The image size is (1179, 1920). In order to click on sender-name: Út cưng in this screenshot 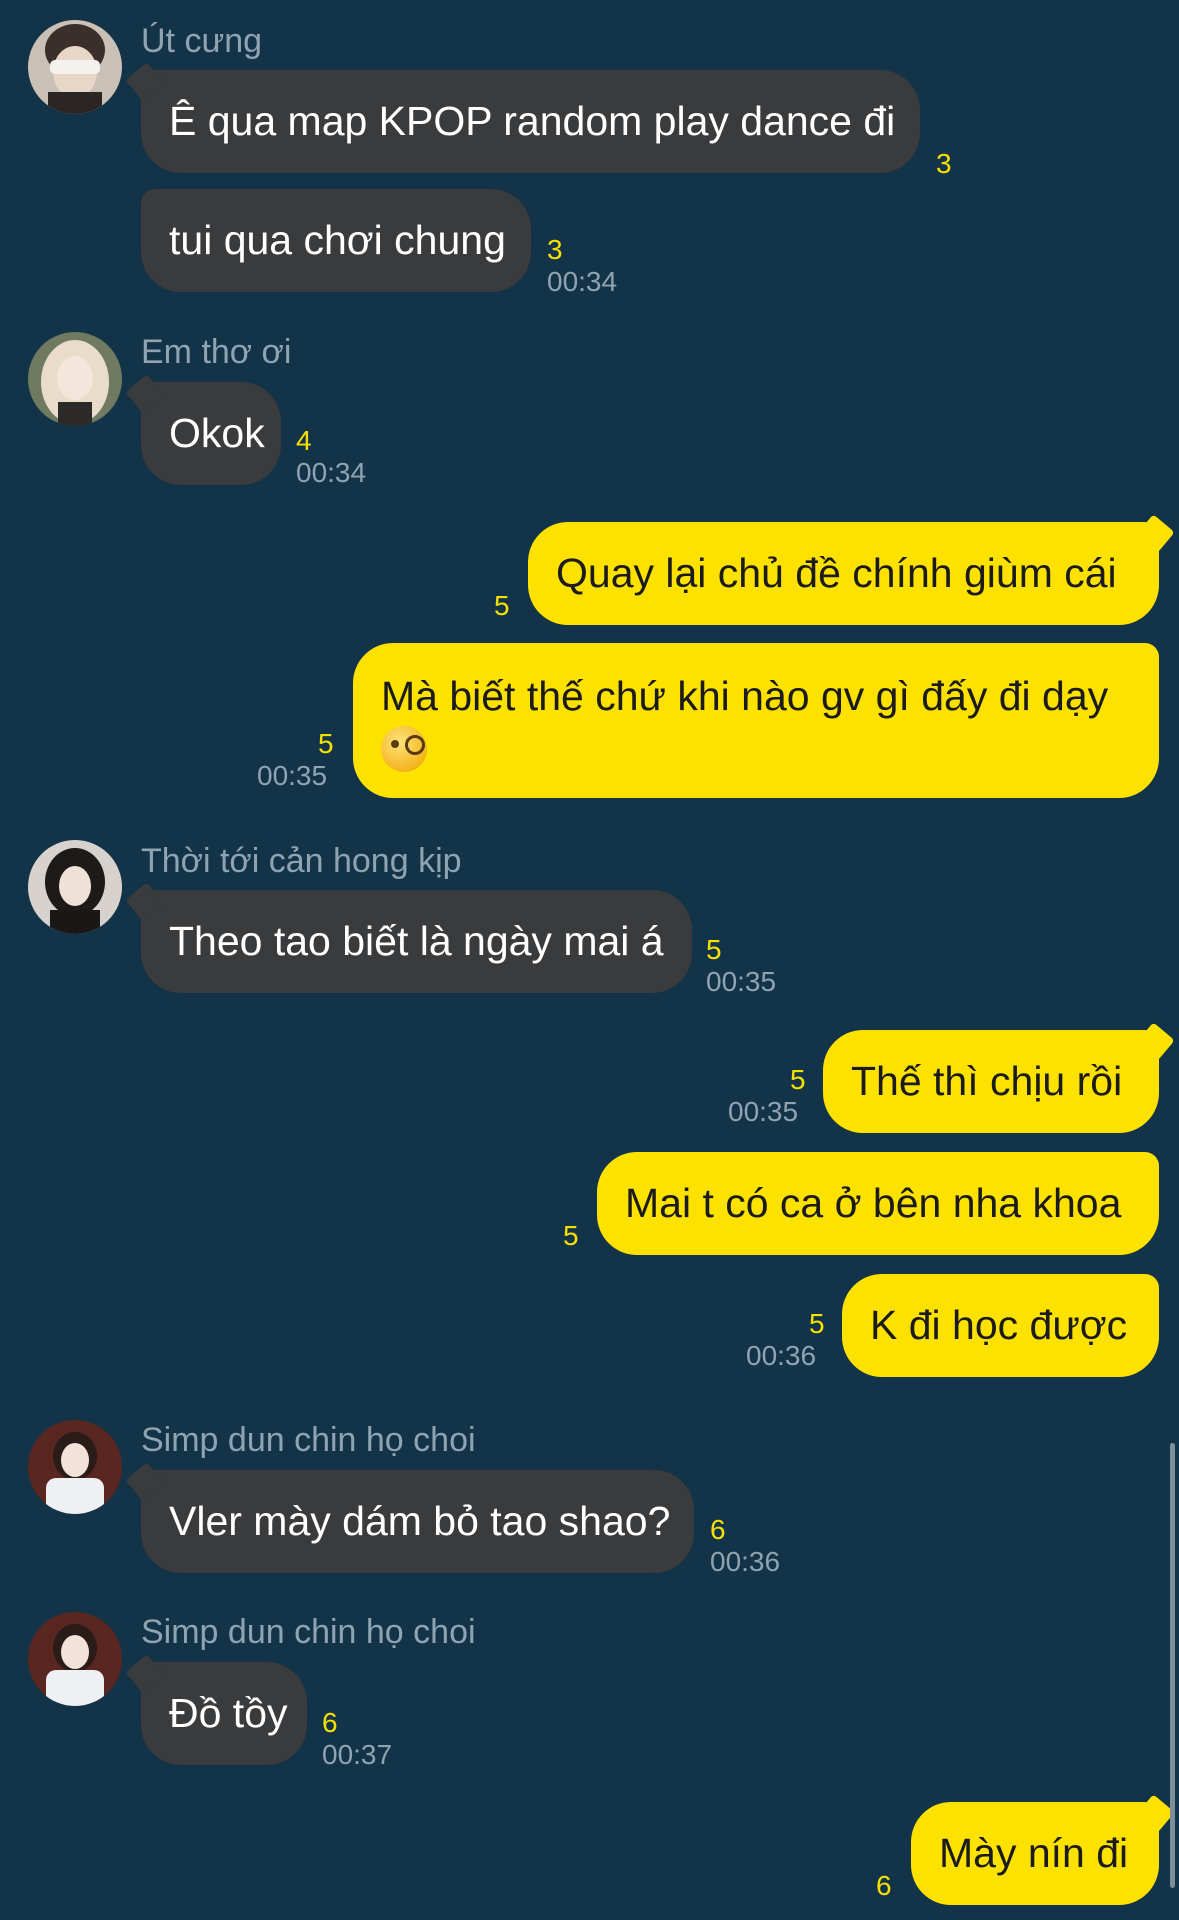, I will do `click(202, 41)`.